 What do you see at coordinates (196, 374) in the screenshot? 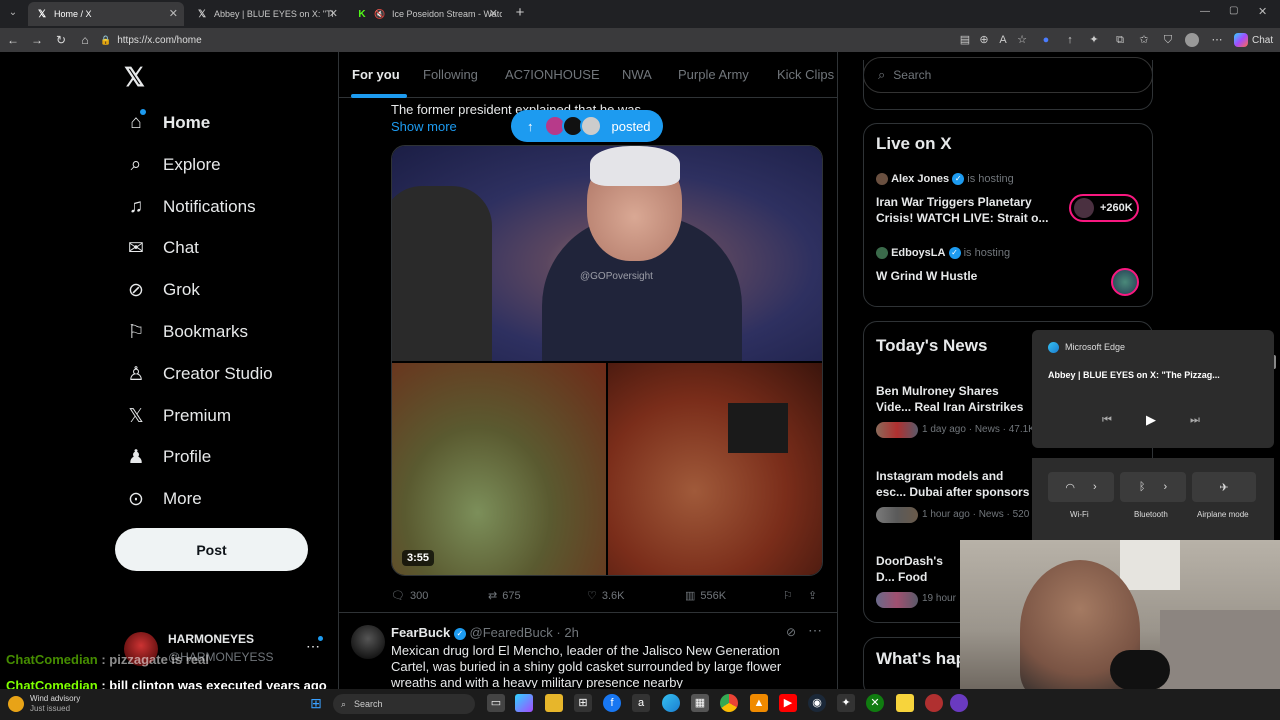
I see `sidebar-item-creator-studio: ♙ Creator Studio` at bounding box center [196, 374].